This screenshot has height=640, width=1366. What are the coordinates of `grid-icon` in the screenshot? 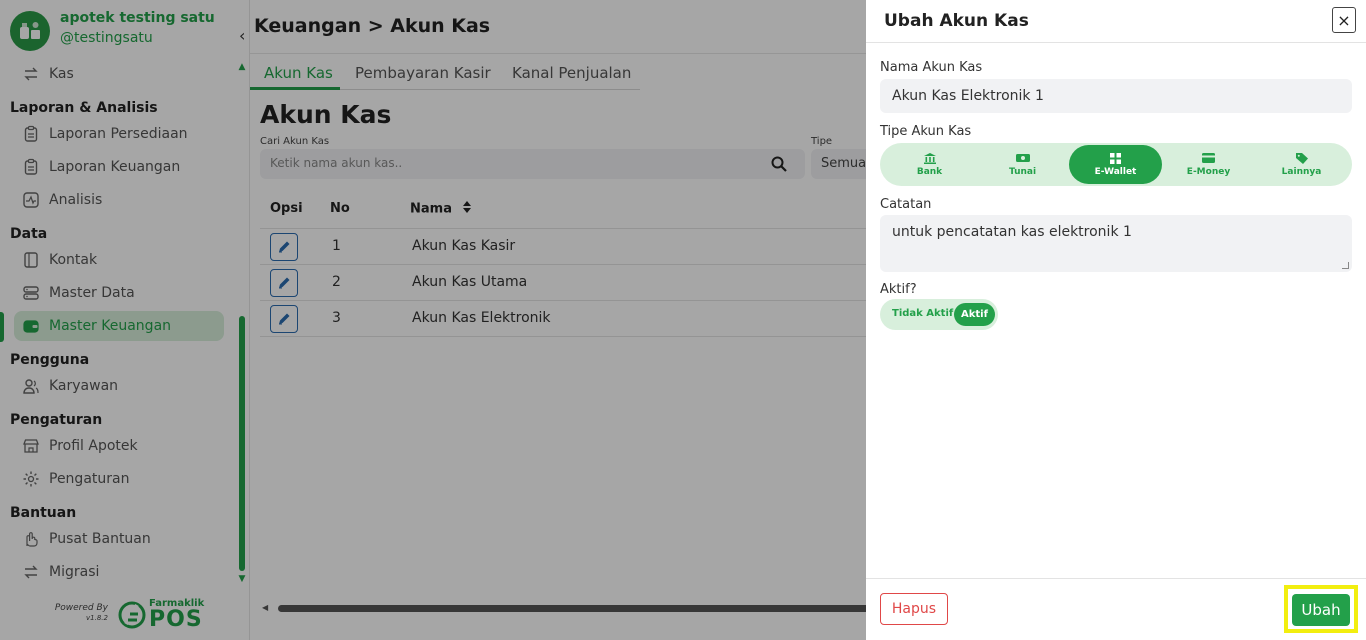 It's located at (1115, 158).